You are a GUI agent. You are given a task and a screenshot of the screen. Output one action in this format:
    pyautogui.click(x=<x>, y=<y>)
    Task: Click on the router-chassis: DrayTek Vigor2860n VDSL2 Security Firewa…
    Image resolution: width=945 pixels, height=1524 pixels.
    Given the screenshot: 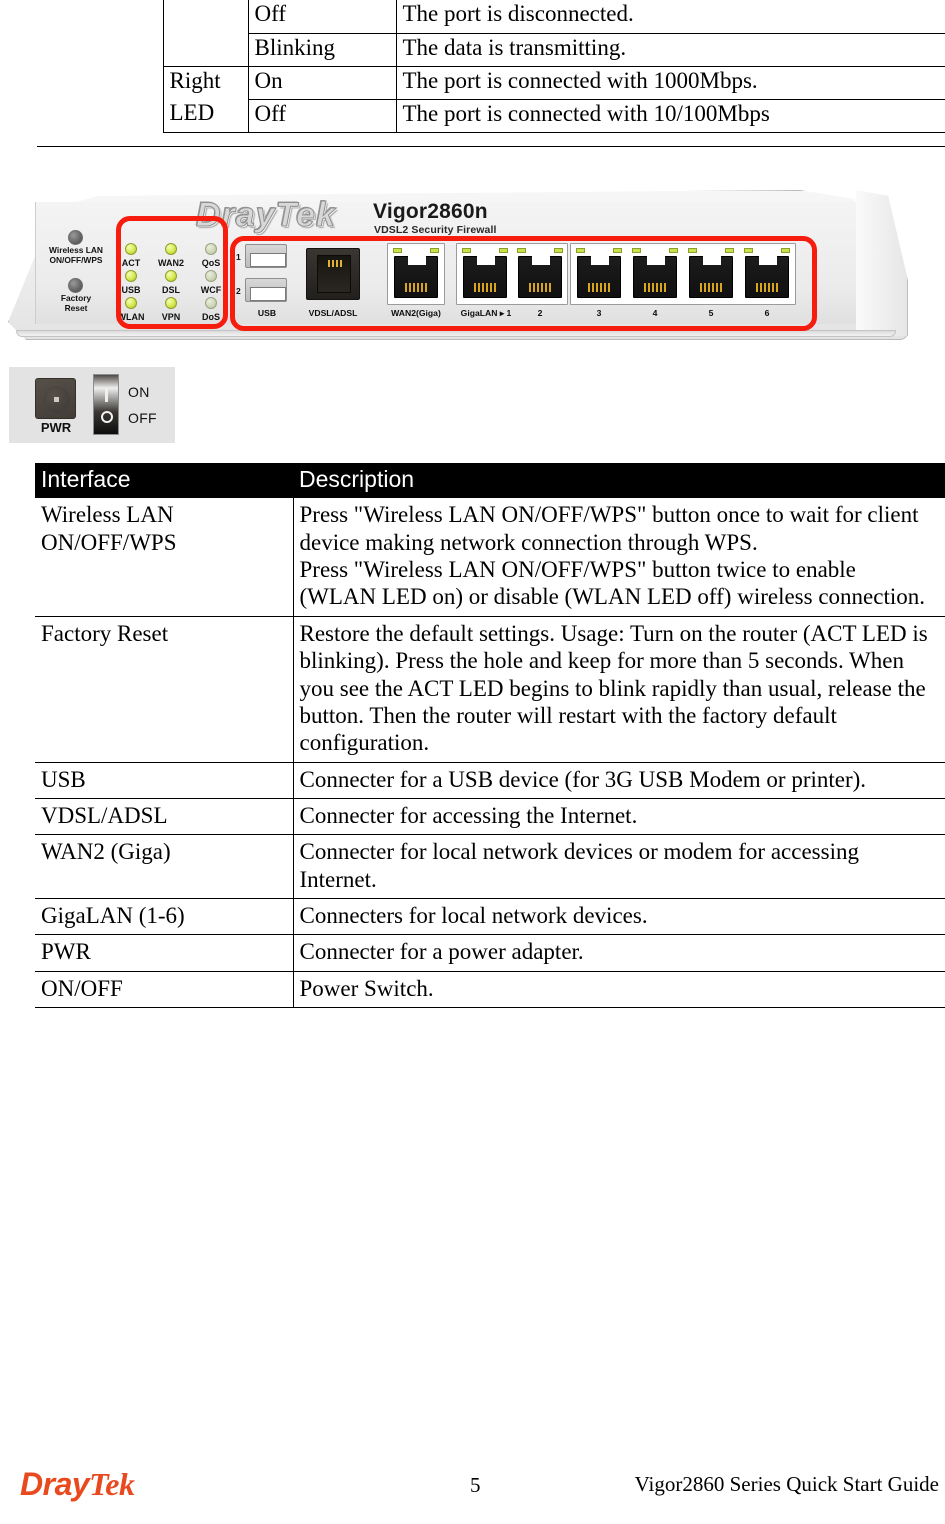 What is the action you would take?
    pyautogui.click(x=458, y=266)
    